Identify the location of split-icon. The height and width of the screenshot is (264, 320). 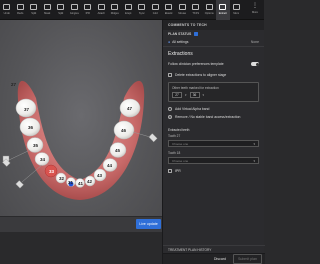
(34, 7).